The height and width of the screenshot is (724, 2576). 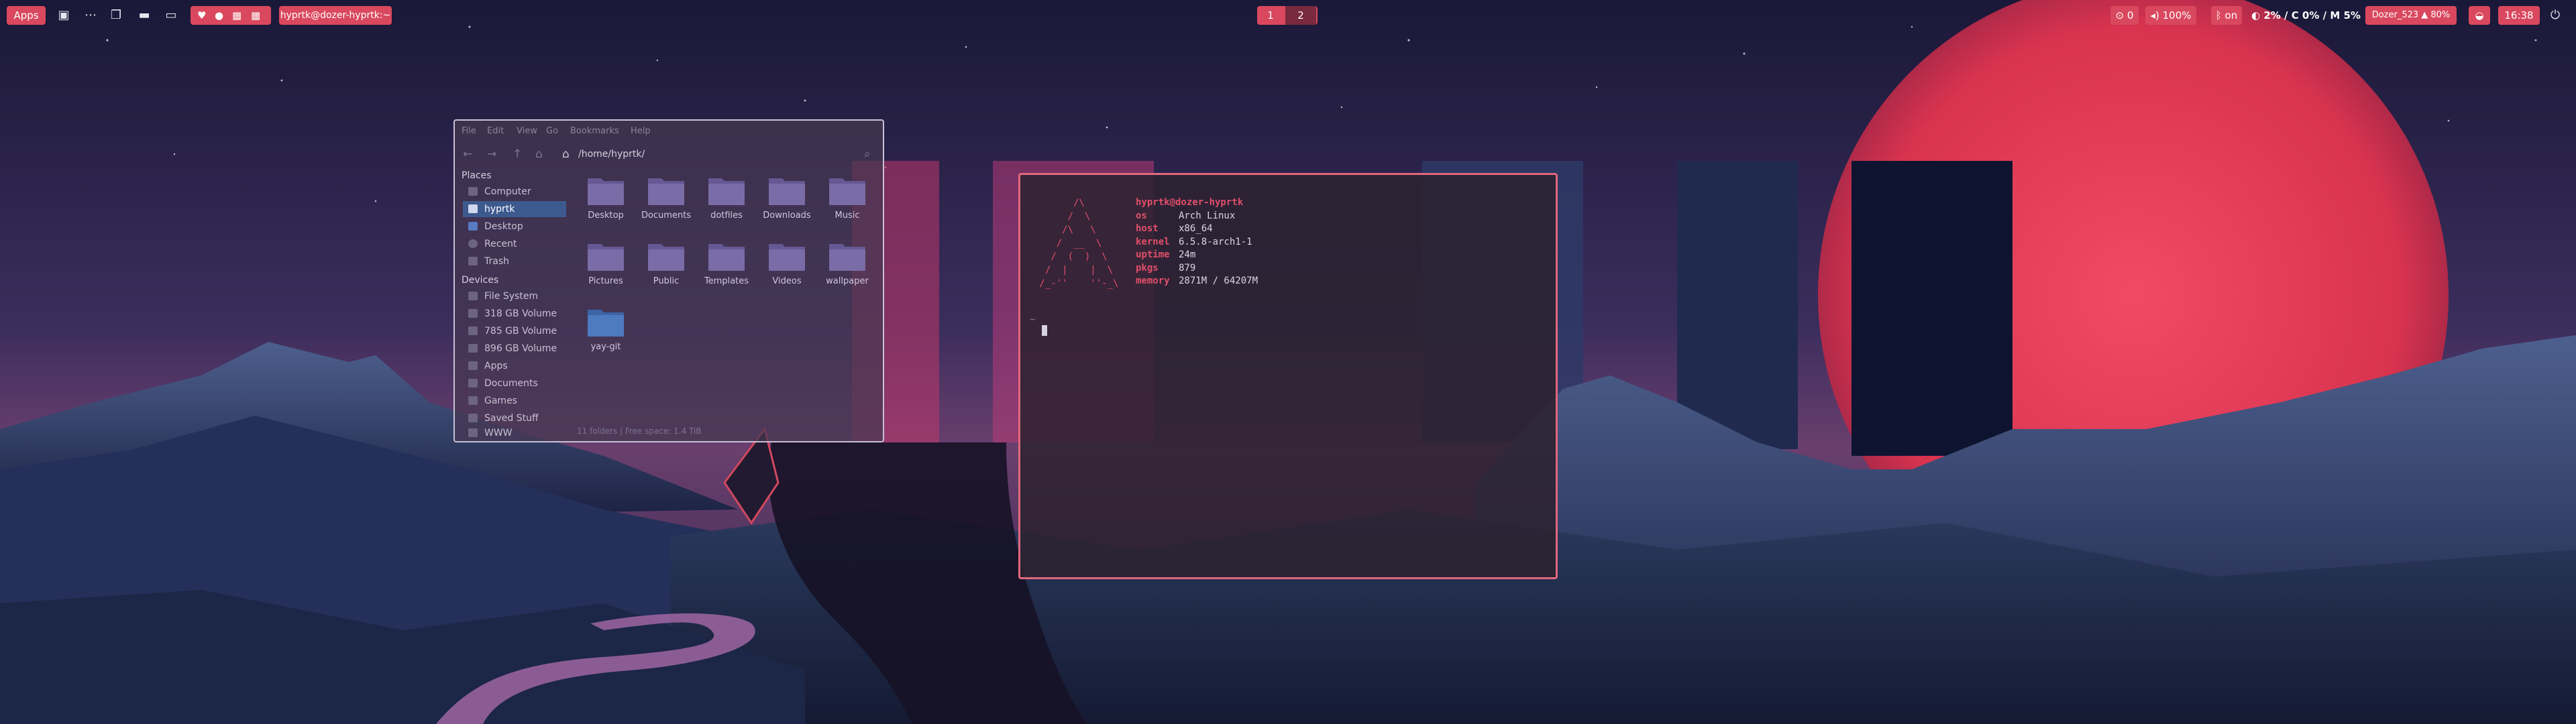 What do you see at coordinates (500, 244) in the screenshot?
I see `sidebar-item-label: Recent` at bounding box center [500, 244].